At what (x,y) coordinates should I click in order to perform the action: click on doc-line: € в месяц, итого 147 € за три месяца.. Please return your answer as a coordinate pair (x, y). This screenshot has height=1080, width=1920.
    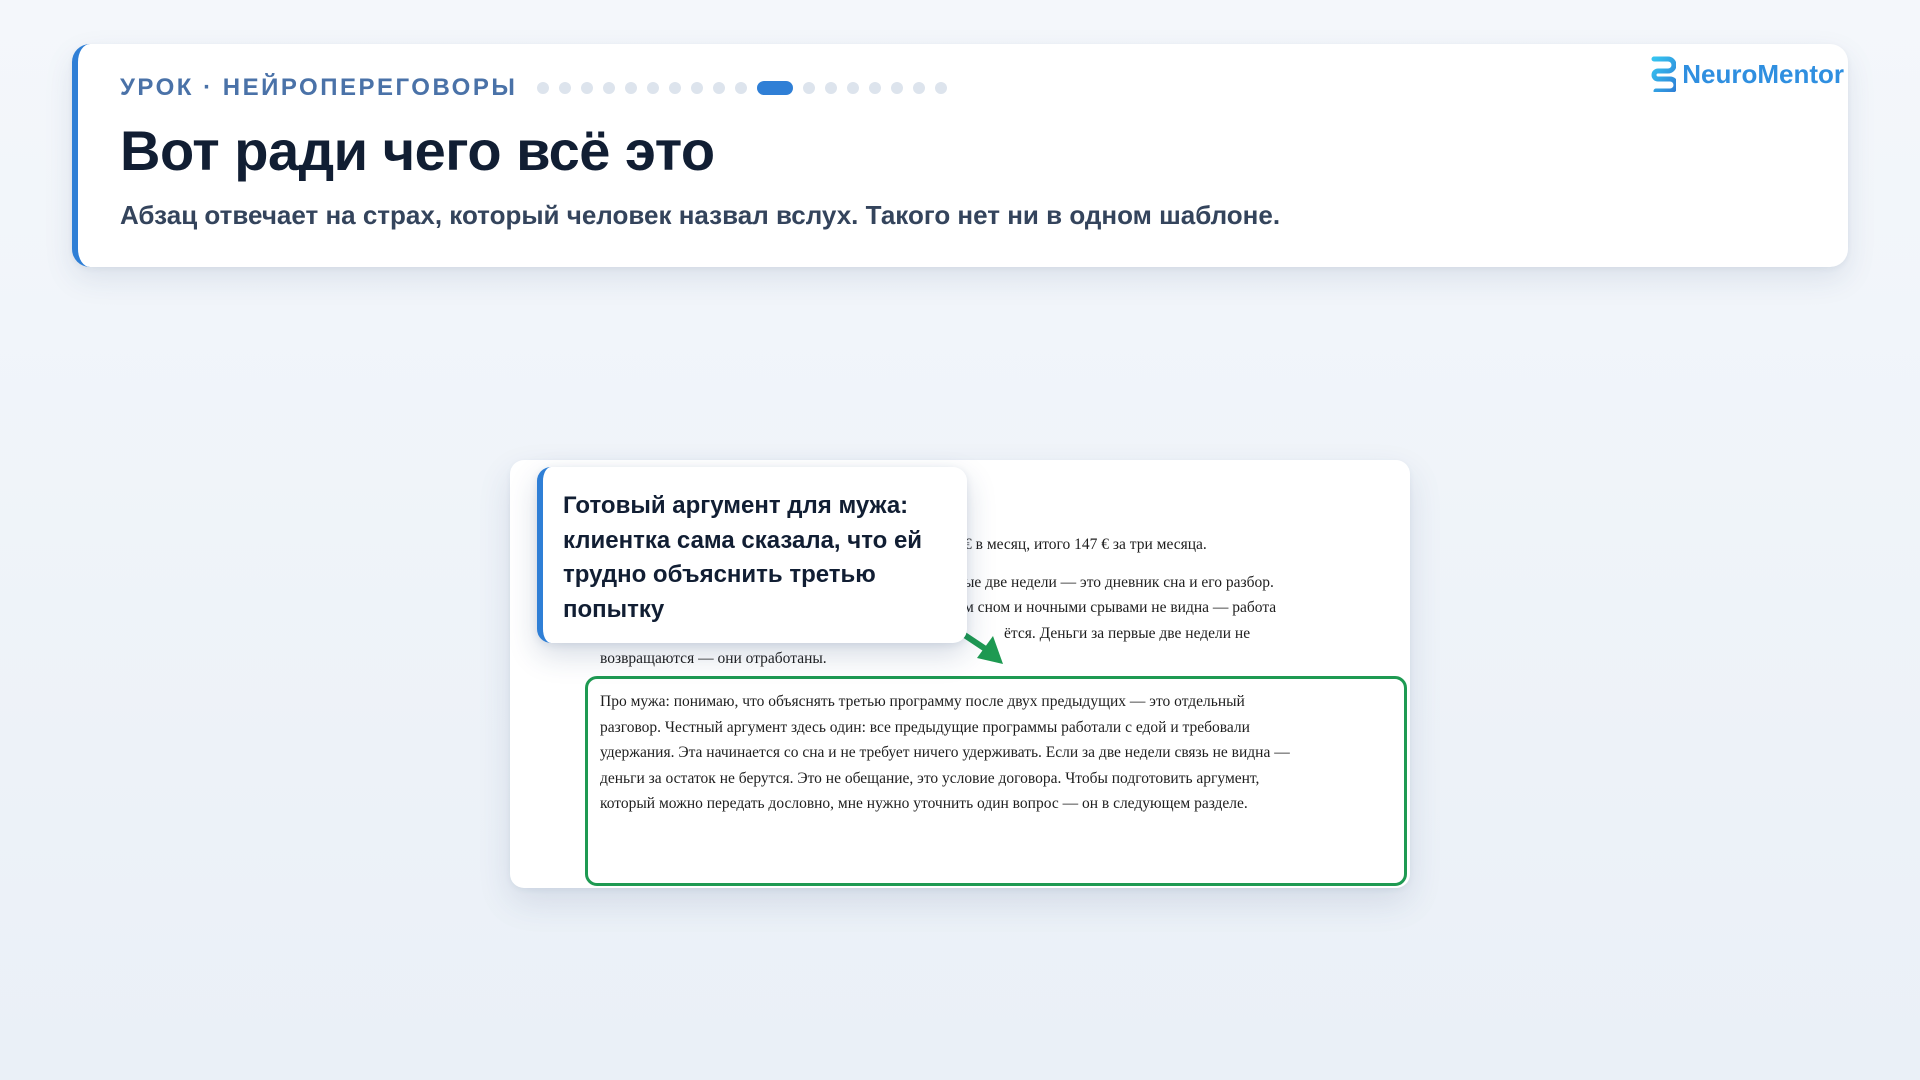
    Looking at the image, I should click on (1085, 544).